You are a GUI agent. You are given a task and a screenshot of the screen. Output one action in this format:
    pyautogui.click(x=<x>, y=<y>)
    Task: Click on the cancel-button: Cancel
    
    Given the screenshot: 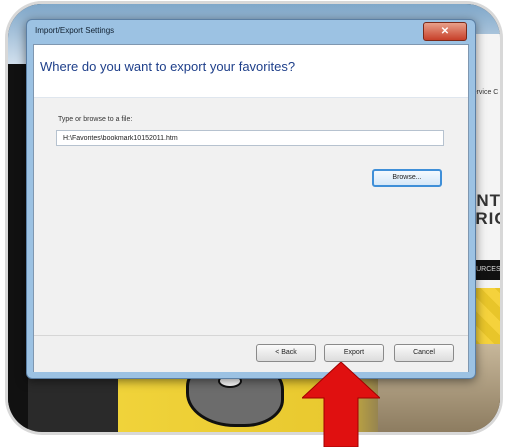 What is the action you would take?
    pyautogui.click(x=424, y=353)
    